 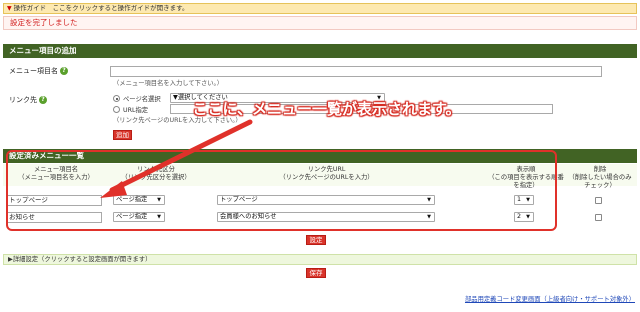 What do you see at coordinates (326, 109) in the screenshot?
I see `callout-text: ここに、メニュー一覧が表示されます。` at bounding box center [326, 109].